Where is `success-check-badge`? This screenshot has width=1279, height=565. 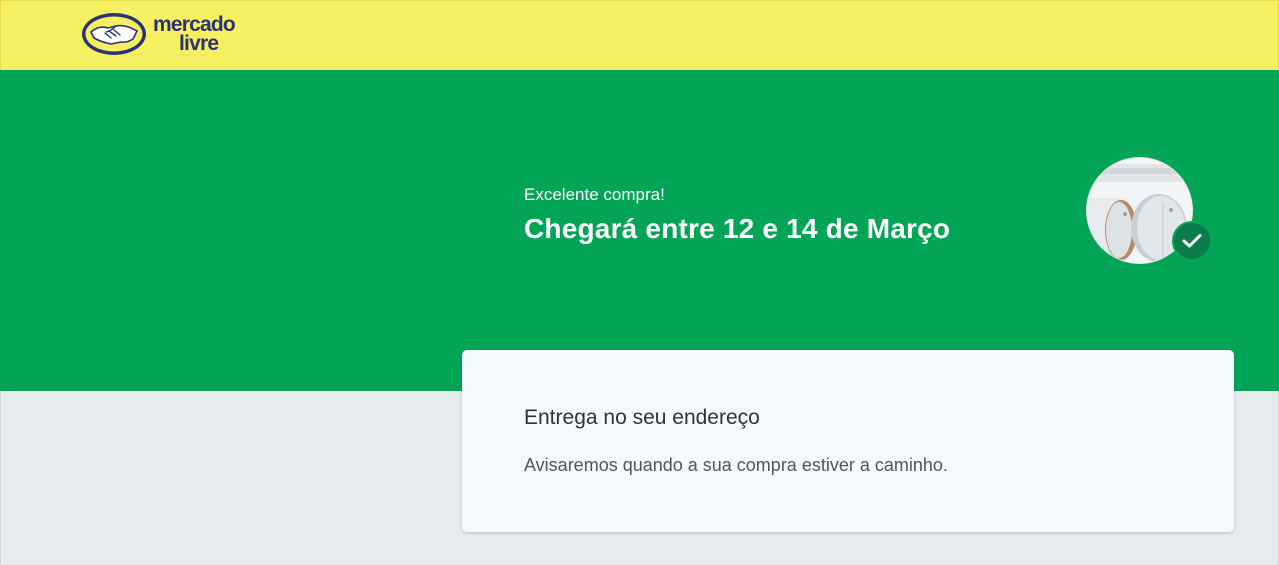 success-check-badge is located at coordinates (1192, 241).